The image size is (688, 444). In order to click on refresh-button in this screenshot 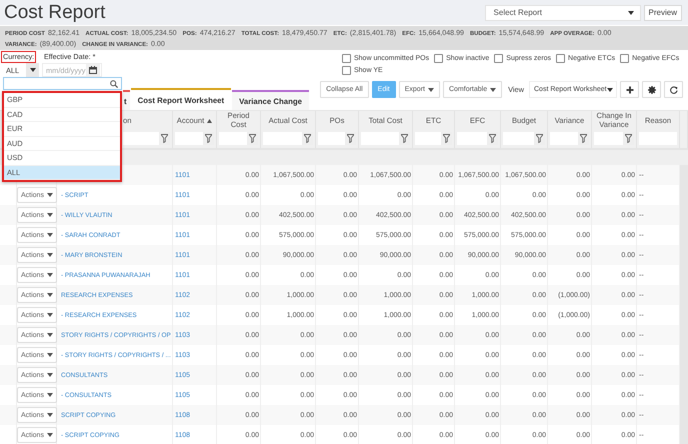, I will do `click(673, 89)`.